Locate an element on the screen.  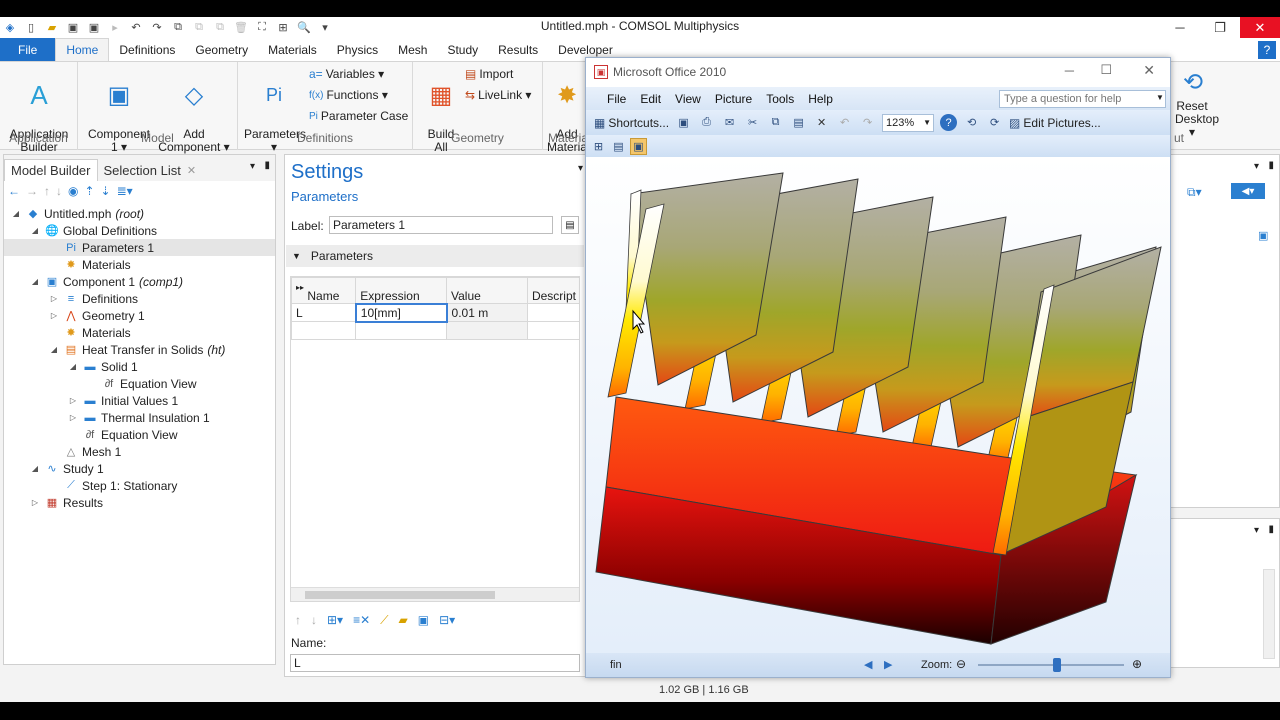
office-undo-icon: ↶ is located at coordinates (844, 122).